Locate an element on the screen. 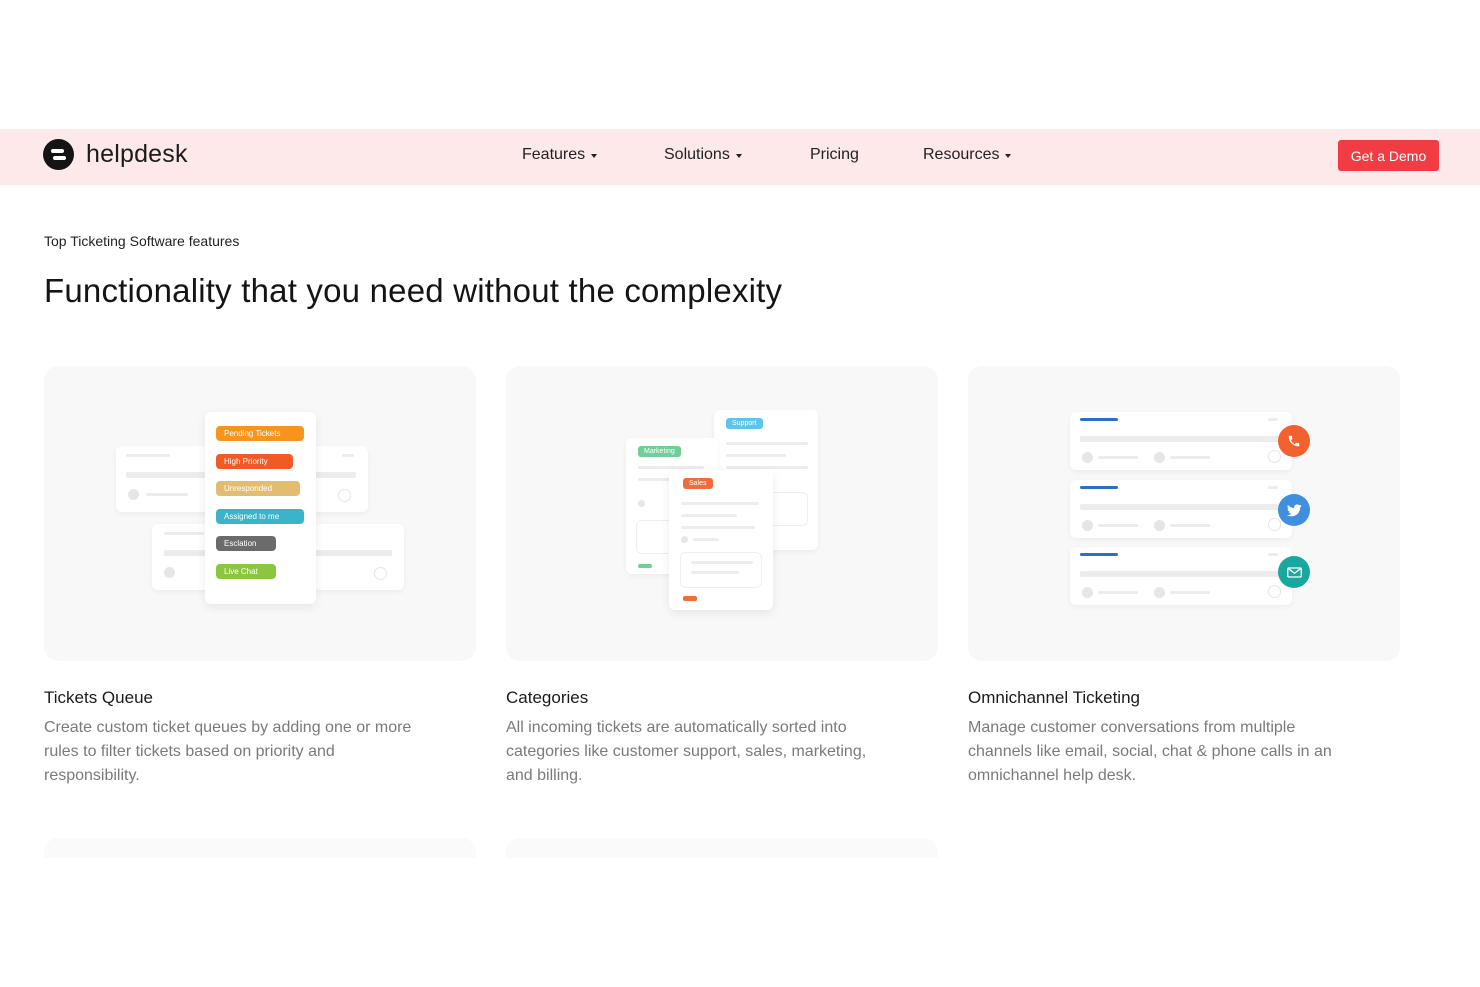  card-title: Categories is located at coordinates (547, 697).